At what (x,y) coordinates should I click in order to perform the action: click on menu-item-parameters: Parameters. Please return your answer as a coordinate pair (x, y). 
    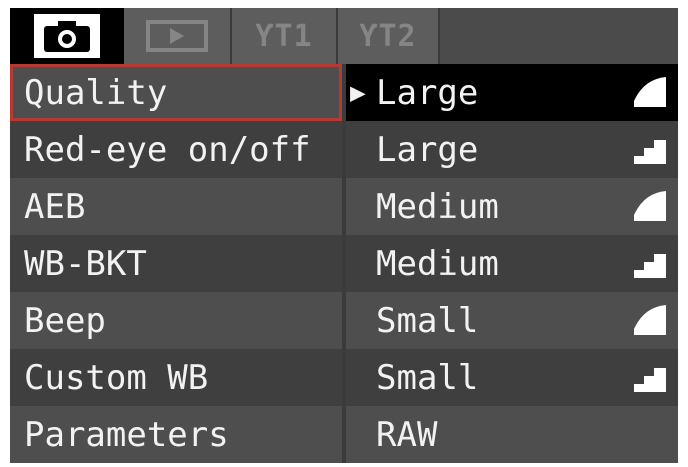
    Looking at the image, I should click on (176, 434).